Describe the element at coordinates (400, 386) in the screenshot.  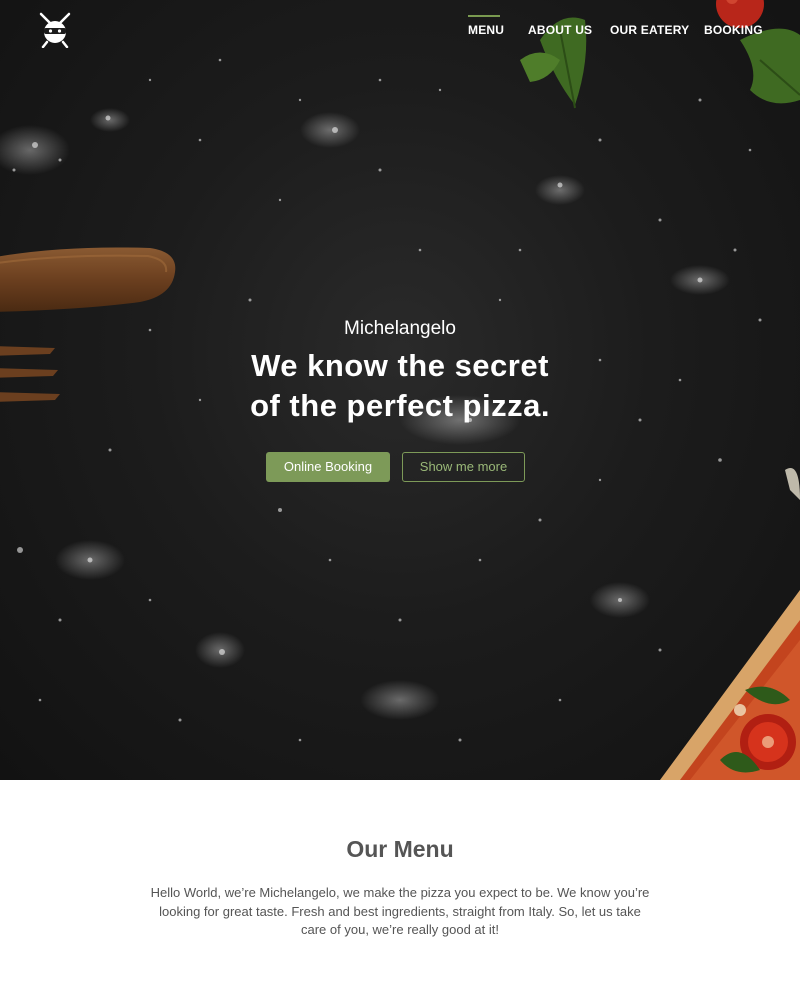
I see `hero-title: We know the secret of the perfect pizza.` at that location.